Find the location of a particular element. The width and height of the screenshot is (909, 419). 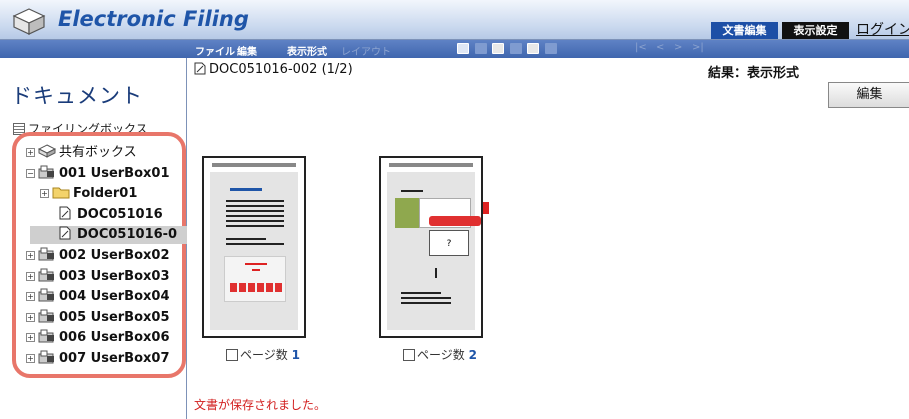

result-label: 結果：表示形式 is located at coordinates (754, 73).